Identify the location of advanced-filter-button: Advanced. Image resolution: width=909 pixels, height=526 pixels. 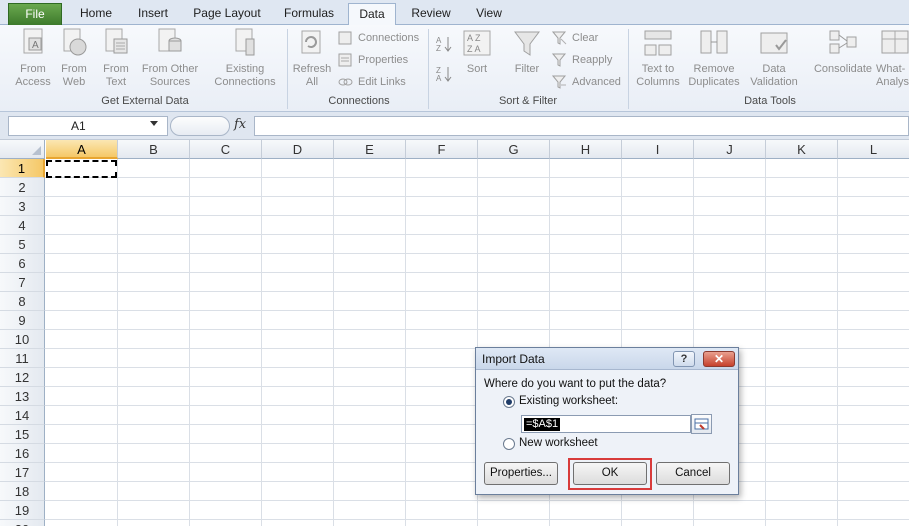
(586, 82).